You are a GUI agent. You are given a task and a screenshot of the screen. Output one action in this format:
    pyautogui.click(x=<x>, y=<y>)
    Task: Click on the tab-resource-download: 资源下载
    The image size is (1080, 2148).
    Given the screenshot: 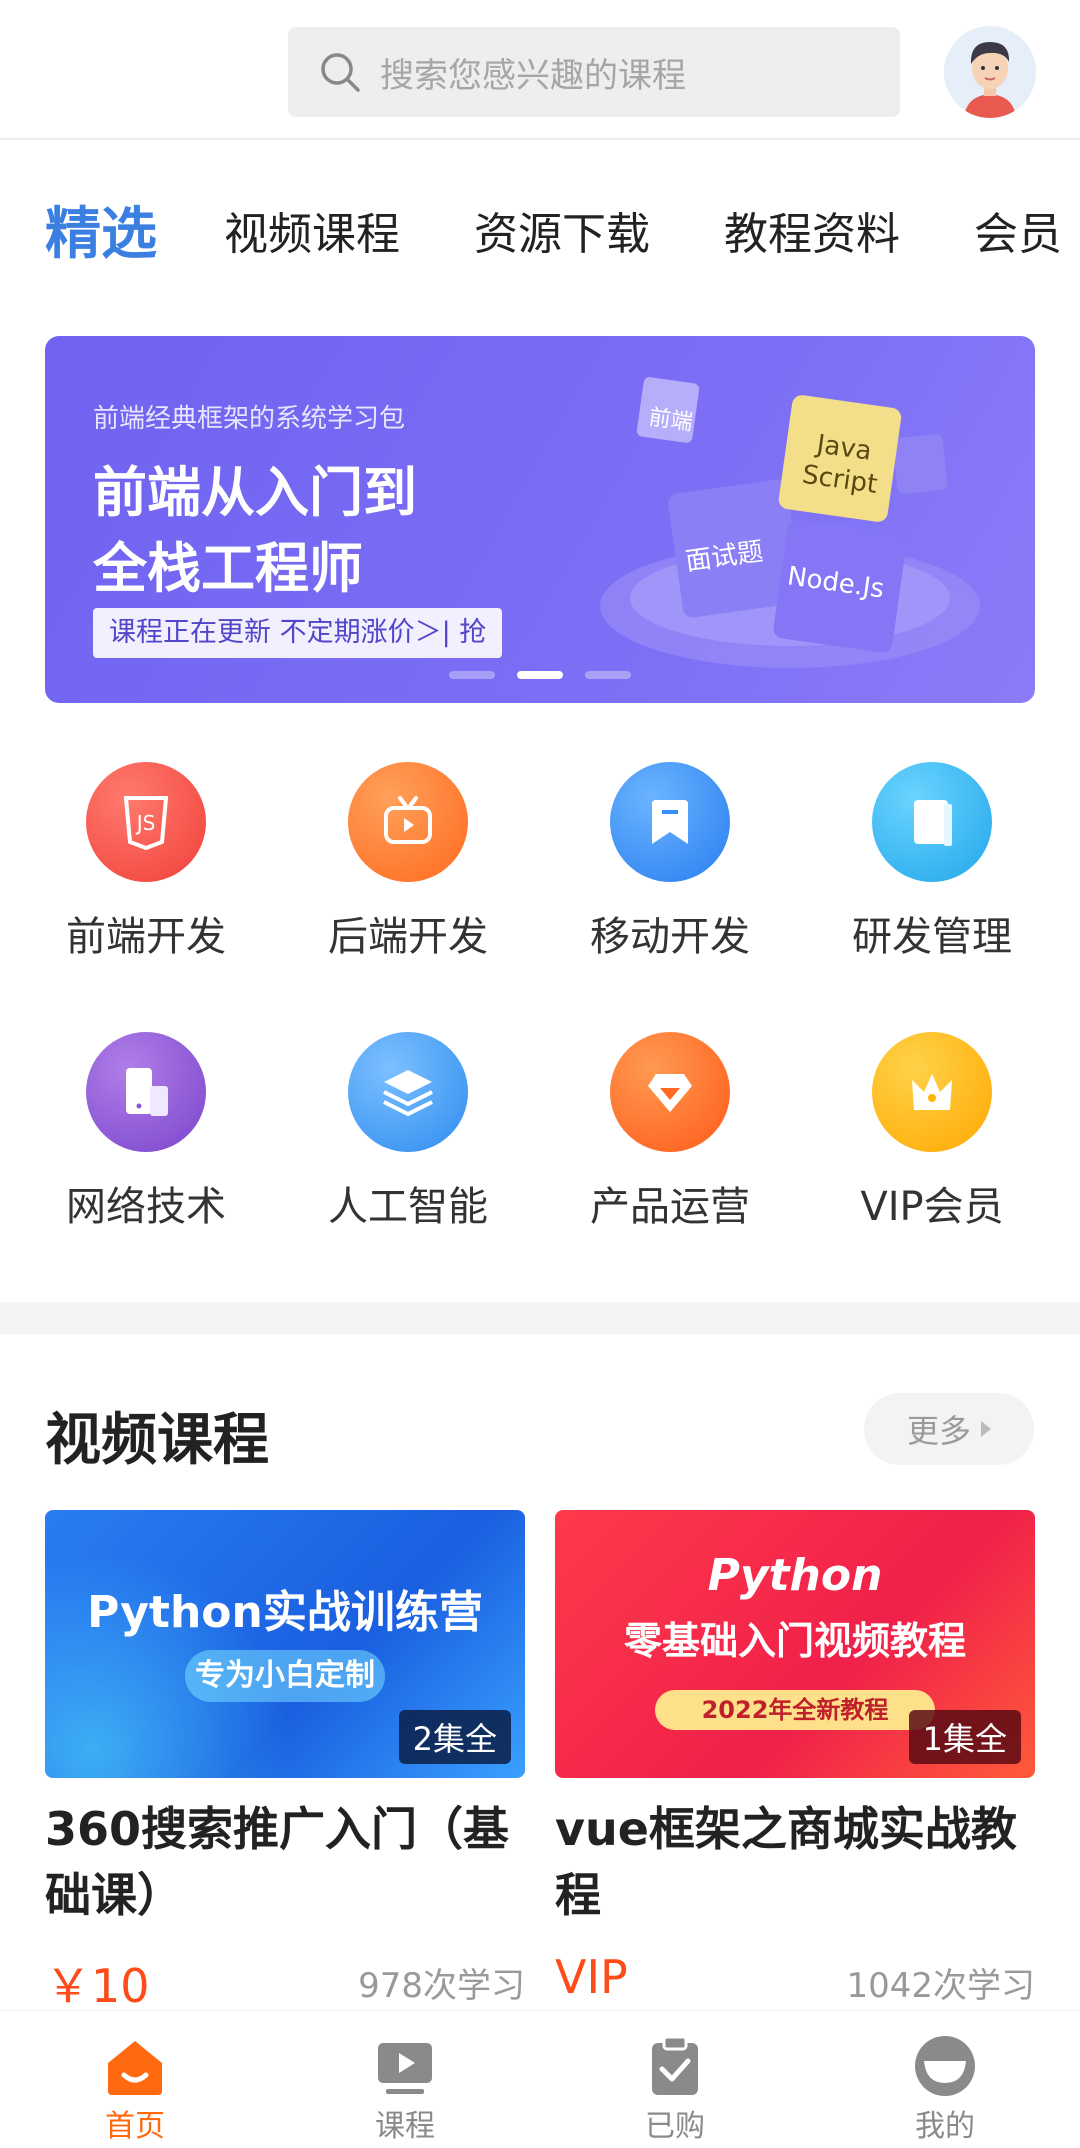 What is the action you would take?
    pyautogui.click(x=562, y=235)
    